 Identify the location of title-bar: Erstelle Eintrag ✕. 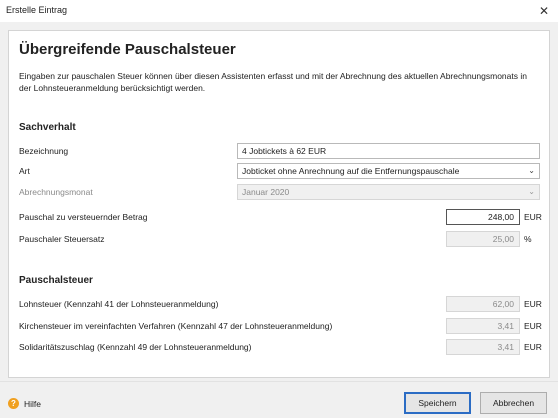
(279, 11).